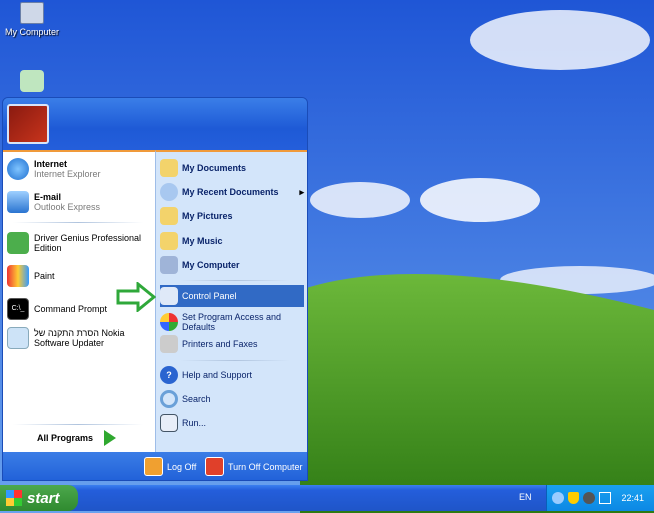  What do you see at coordinates (54, 169) in the screenshot?
I see `pinned-internet: Internet Internet Explorer` at bounding box center [54, 169].